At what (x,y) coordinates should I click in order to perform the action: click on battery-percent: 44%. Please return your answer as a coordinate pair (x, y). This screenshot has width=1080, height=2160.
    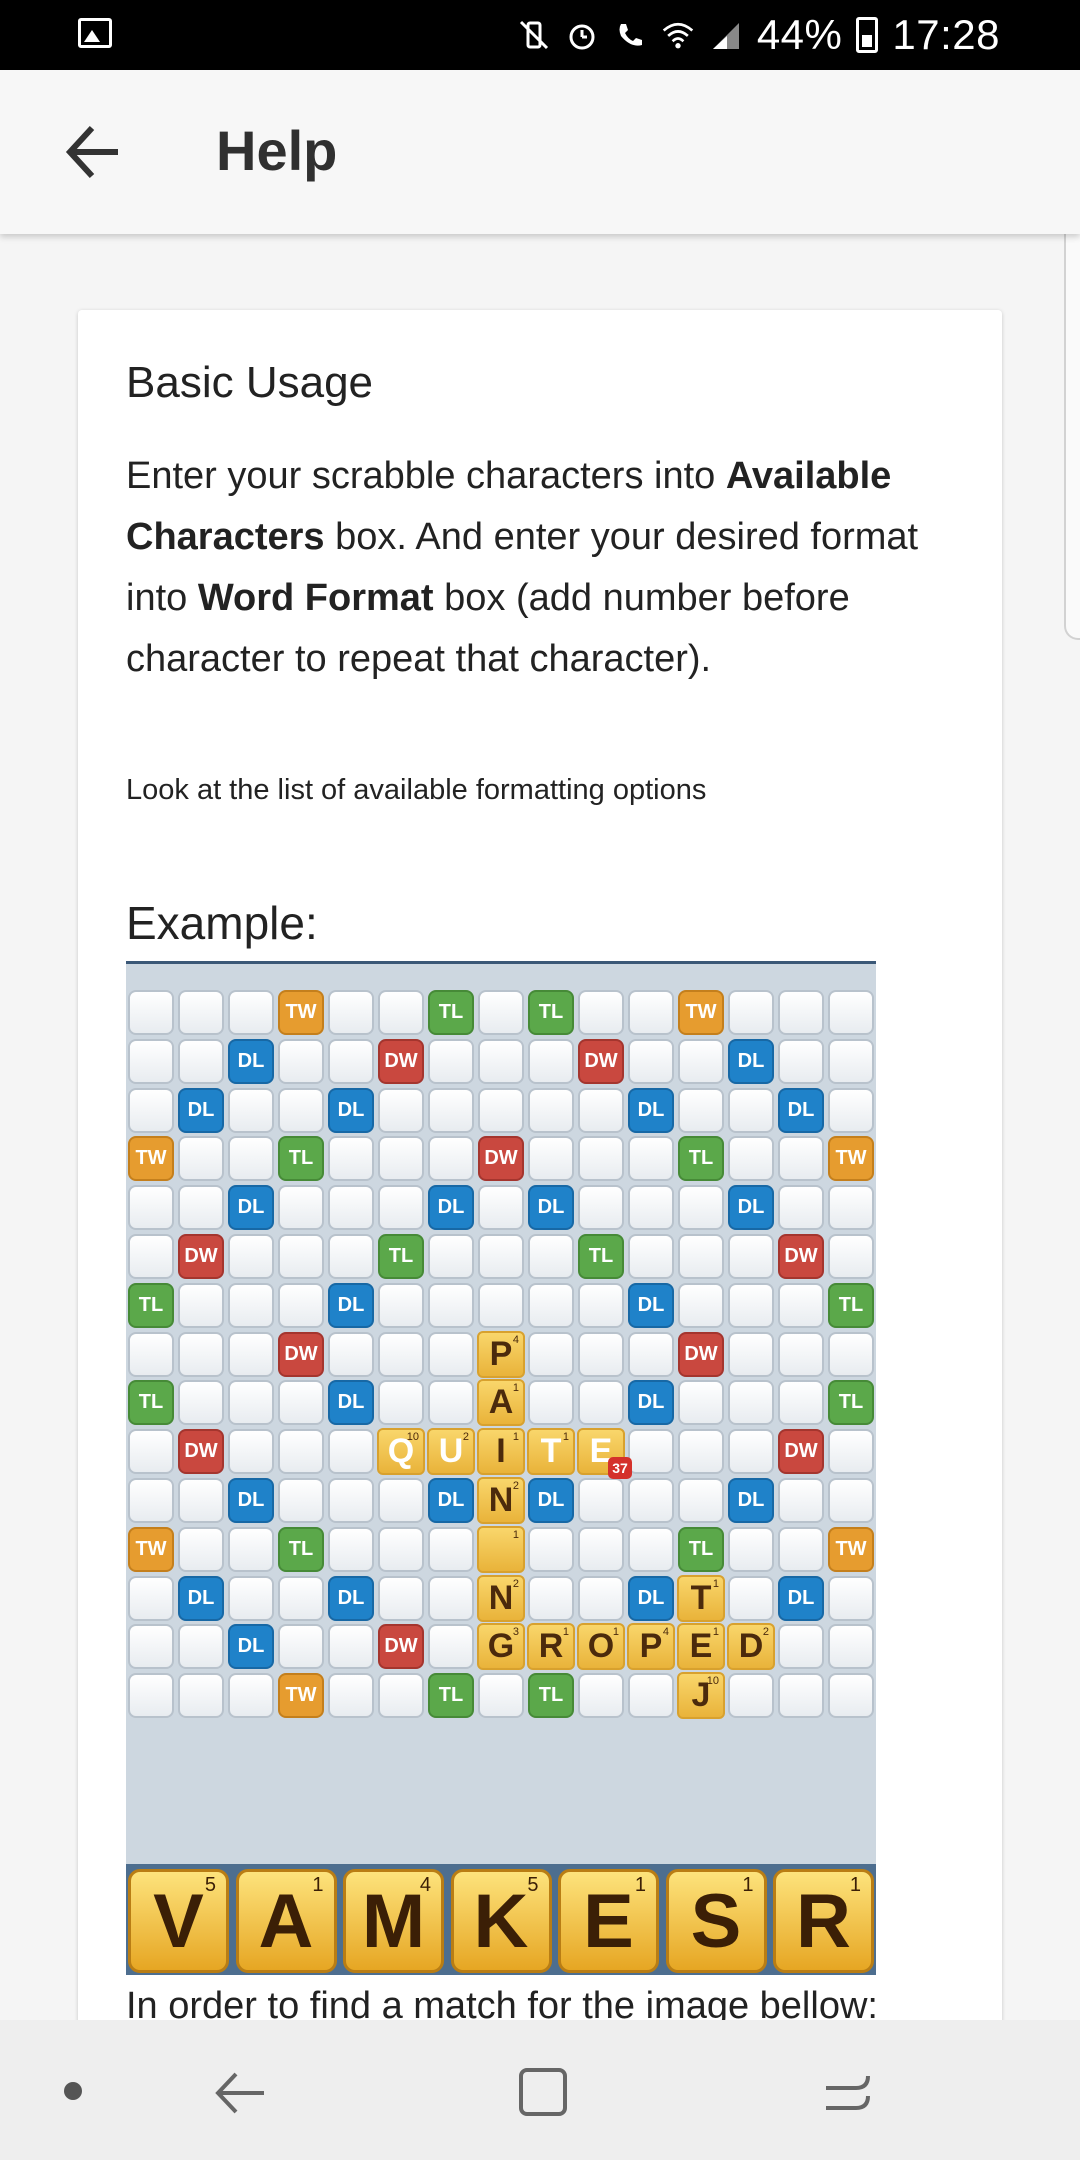
    Looking at the image, I should click on (799, 34).